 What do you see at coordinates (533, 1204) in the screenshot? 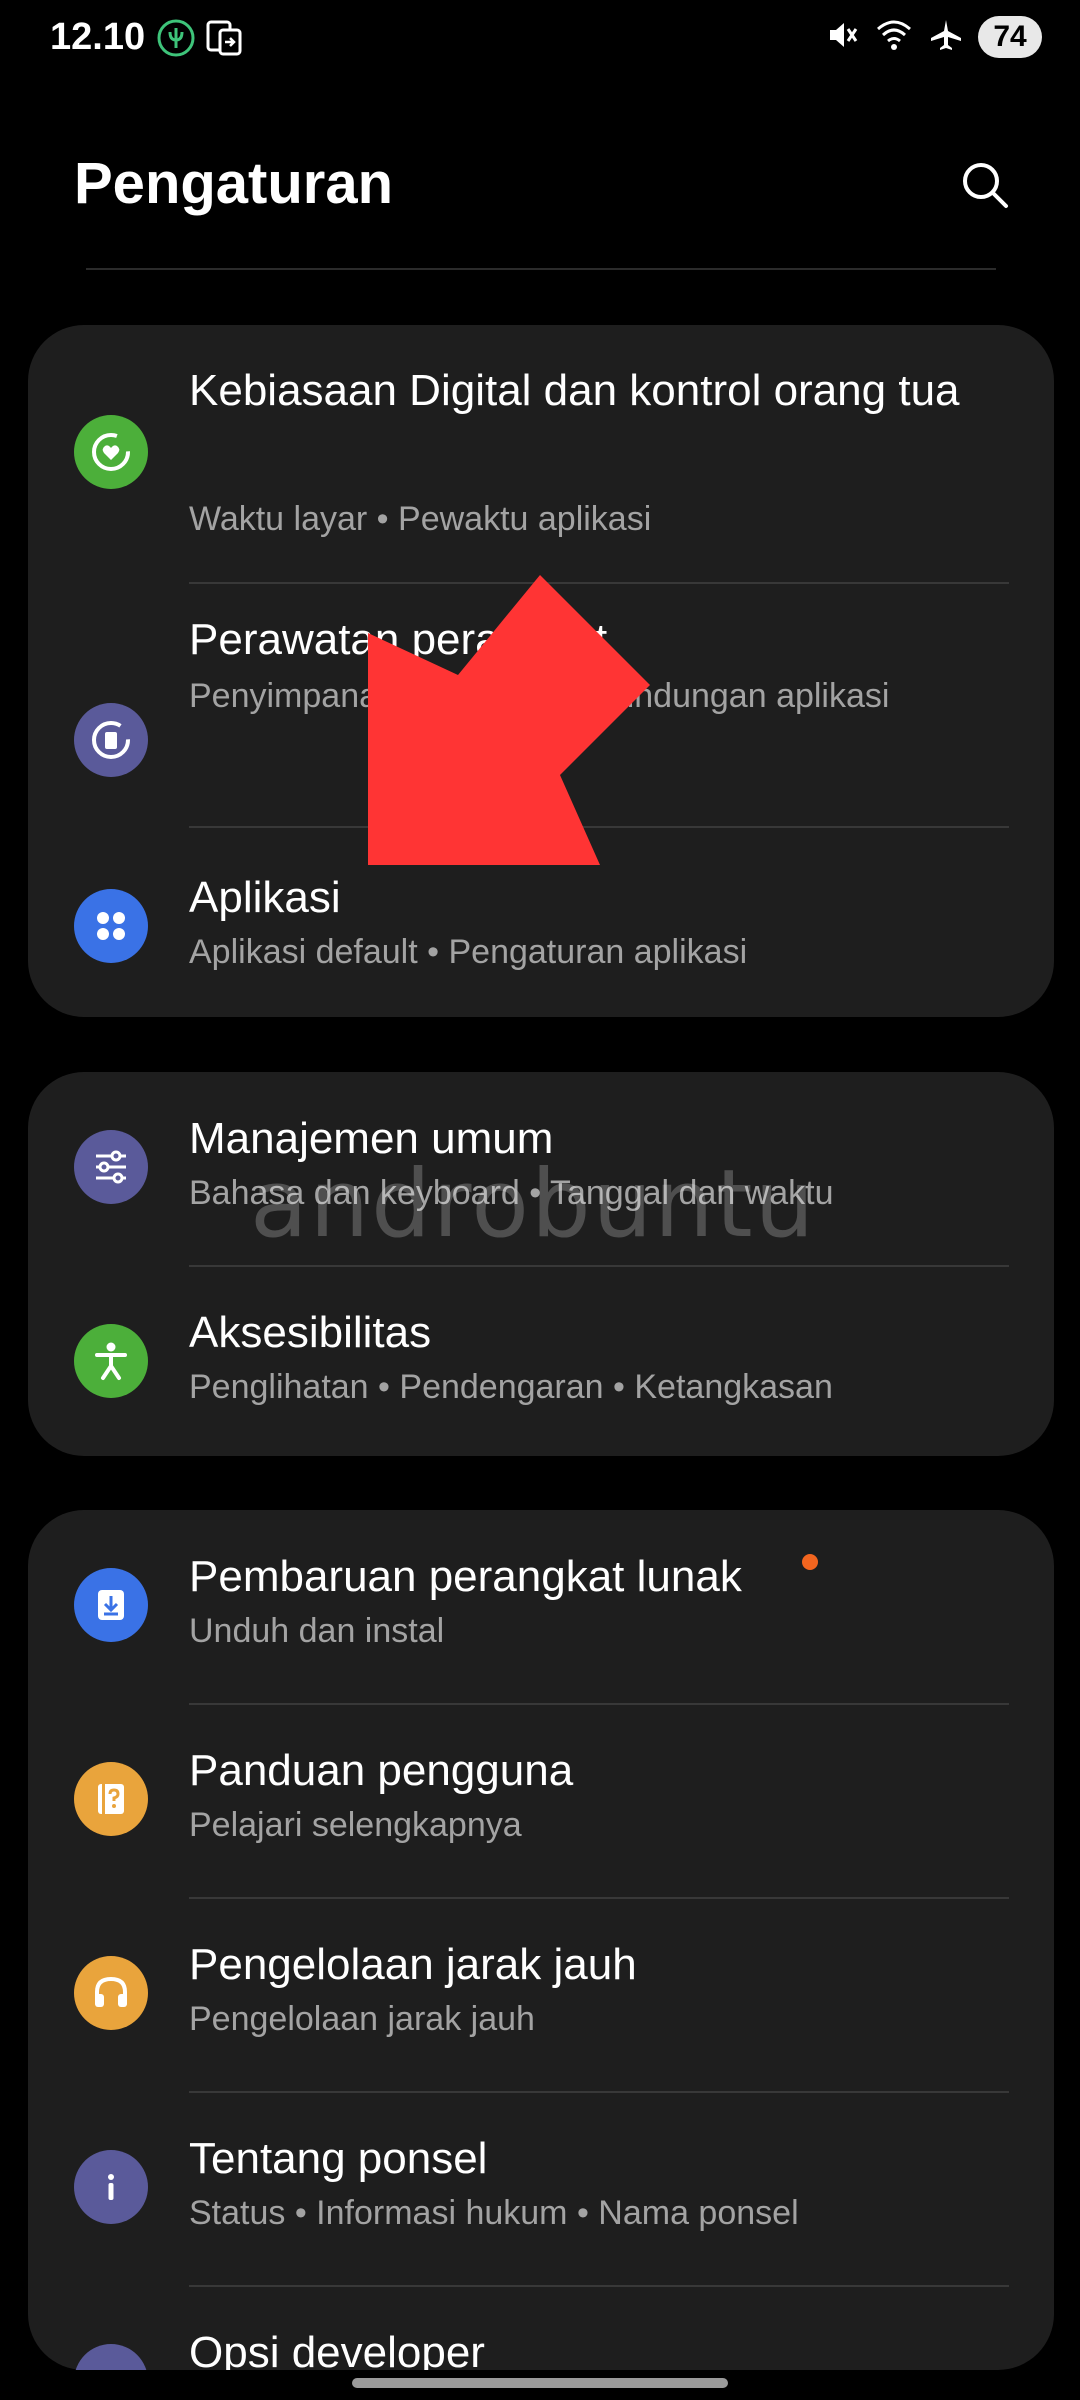
I see `watermark: androbuntu` at bounding box center [533, 1204].